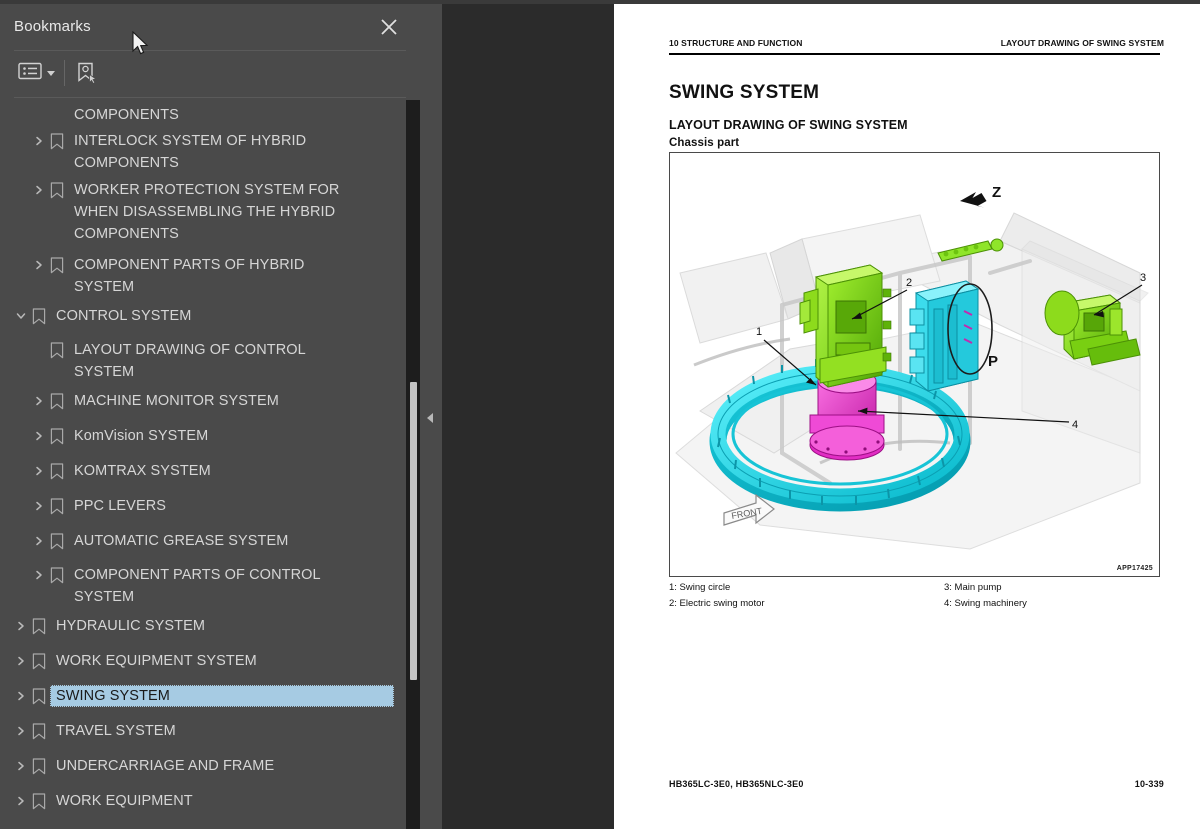 The image size is (1200, 829). Describe the element at coordinates (176, 401) in the screenshot. I see `bookmark-item-label: MACHINE MONITOR SYSTEM` at that location.